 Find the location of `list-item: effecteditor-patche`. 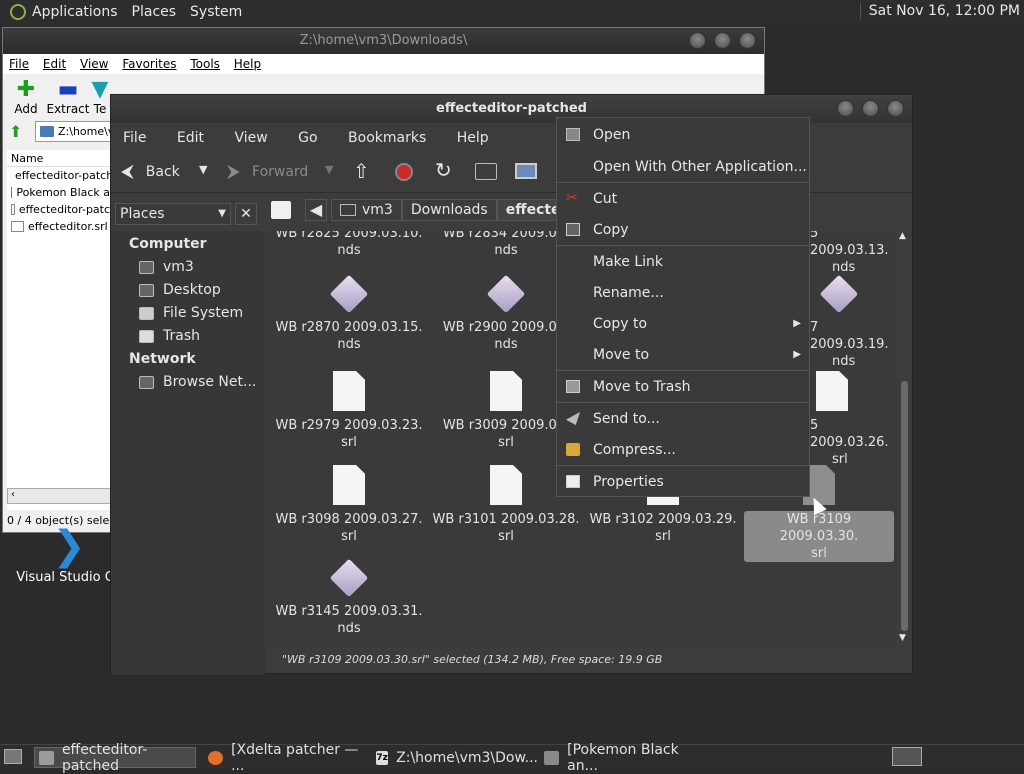

list-item: effecteditor-patche is located at coordinates (62, 175).